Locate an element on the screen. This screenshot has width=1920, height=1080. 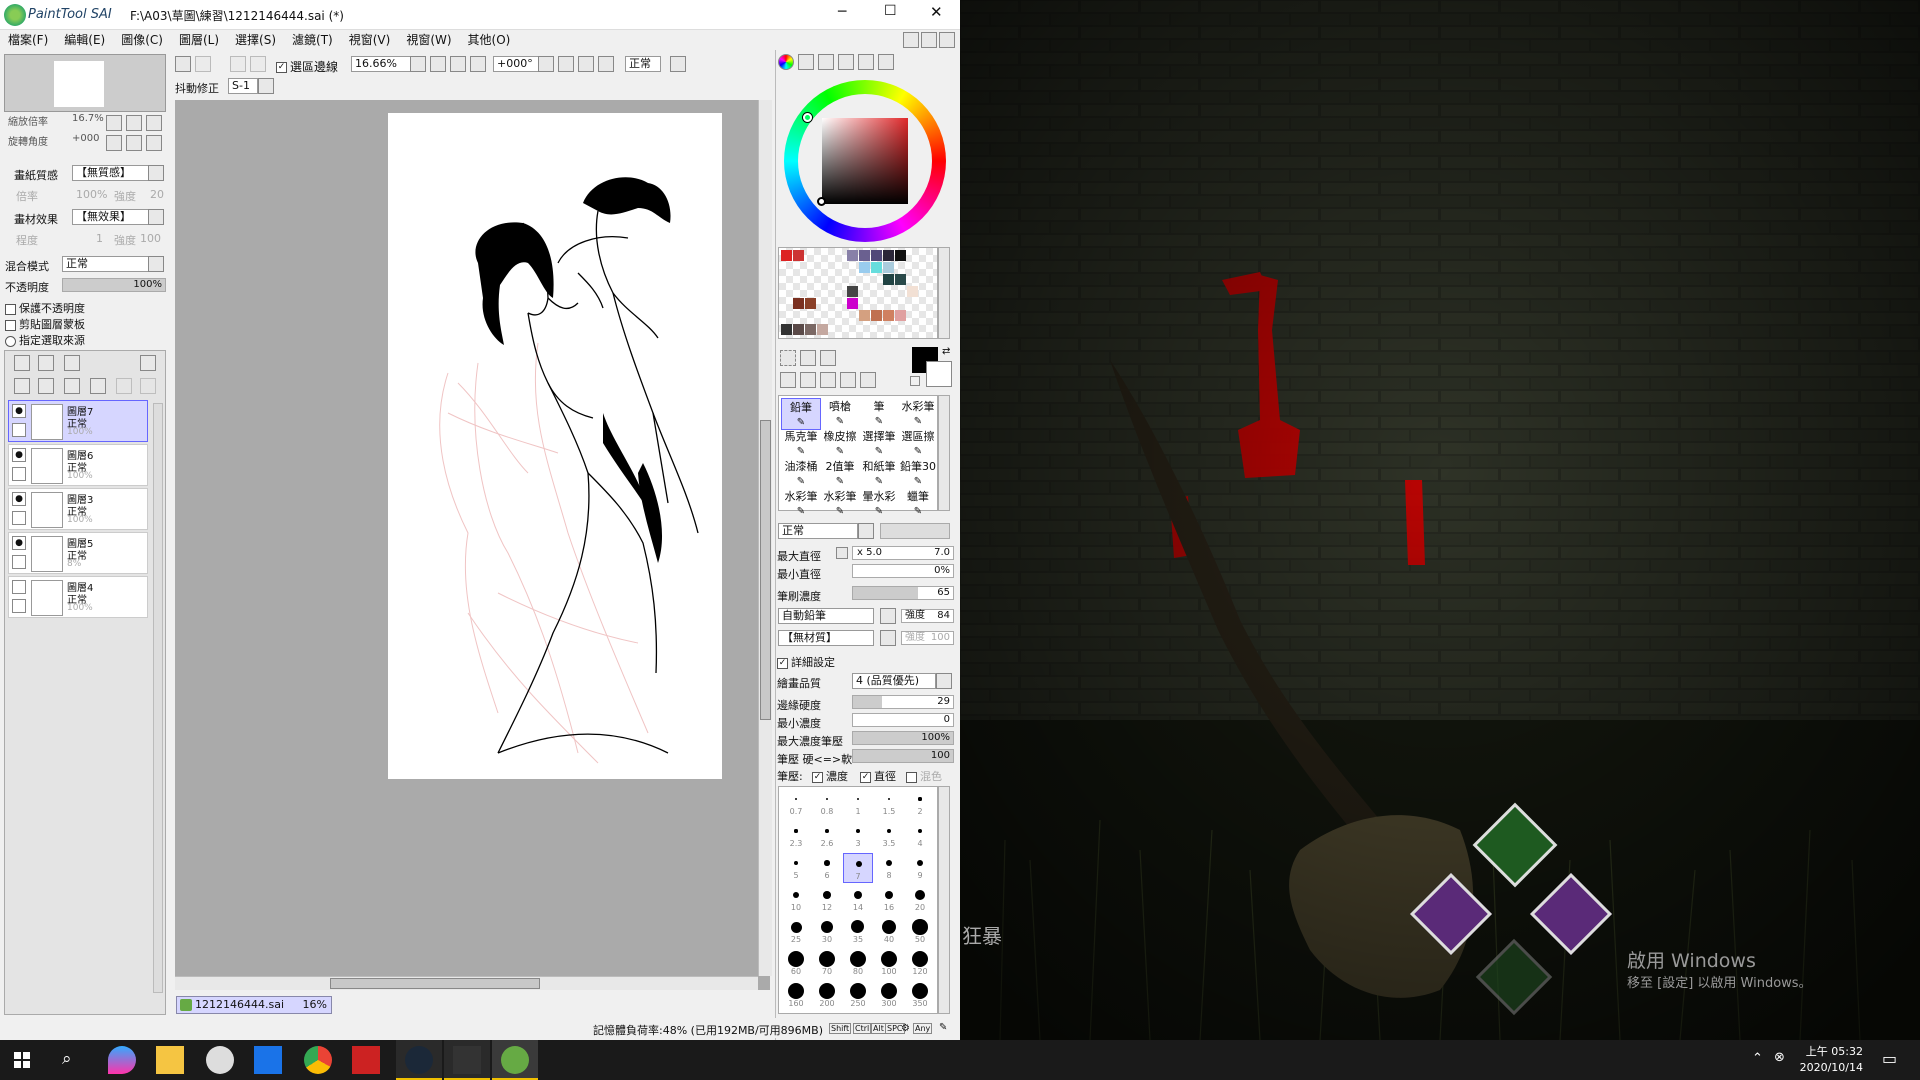
maximize-button: ☐ is located at coordinates (890, 11).